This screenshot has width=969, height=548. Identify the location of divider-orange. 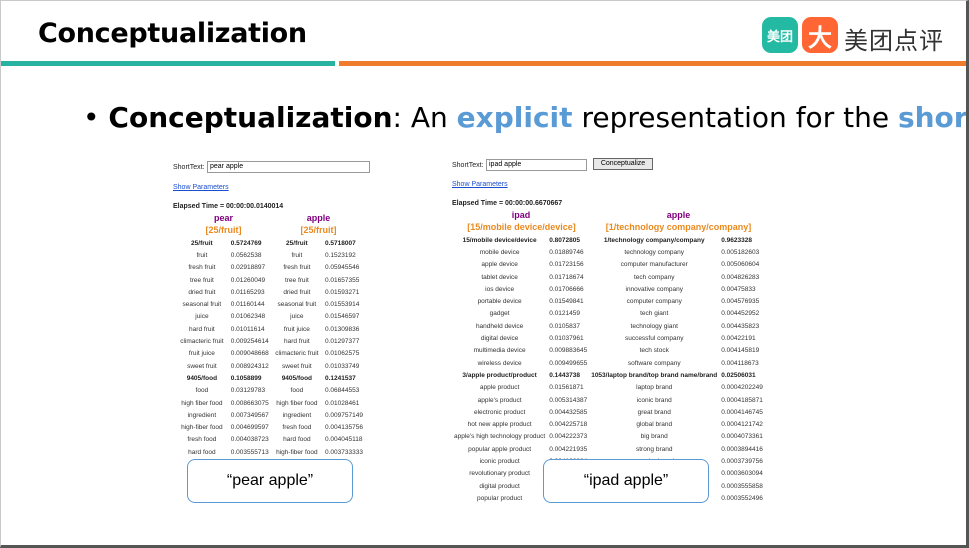
(652, 63).